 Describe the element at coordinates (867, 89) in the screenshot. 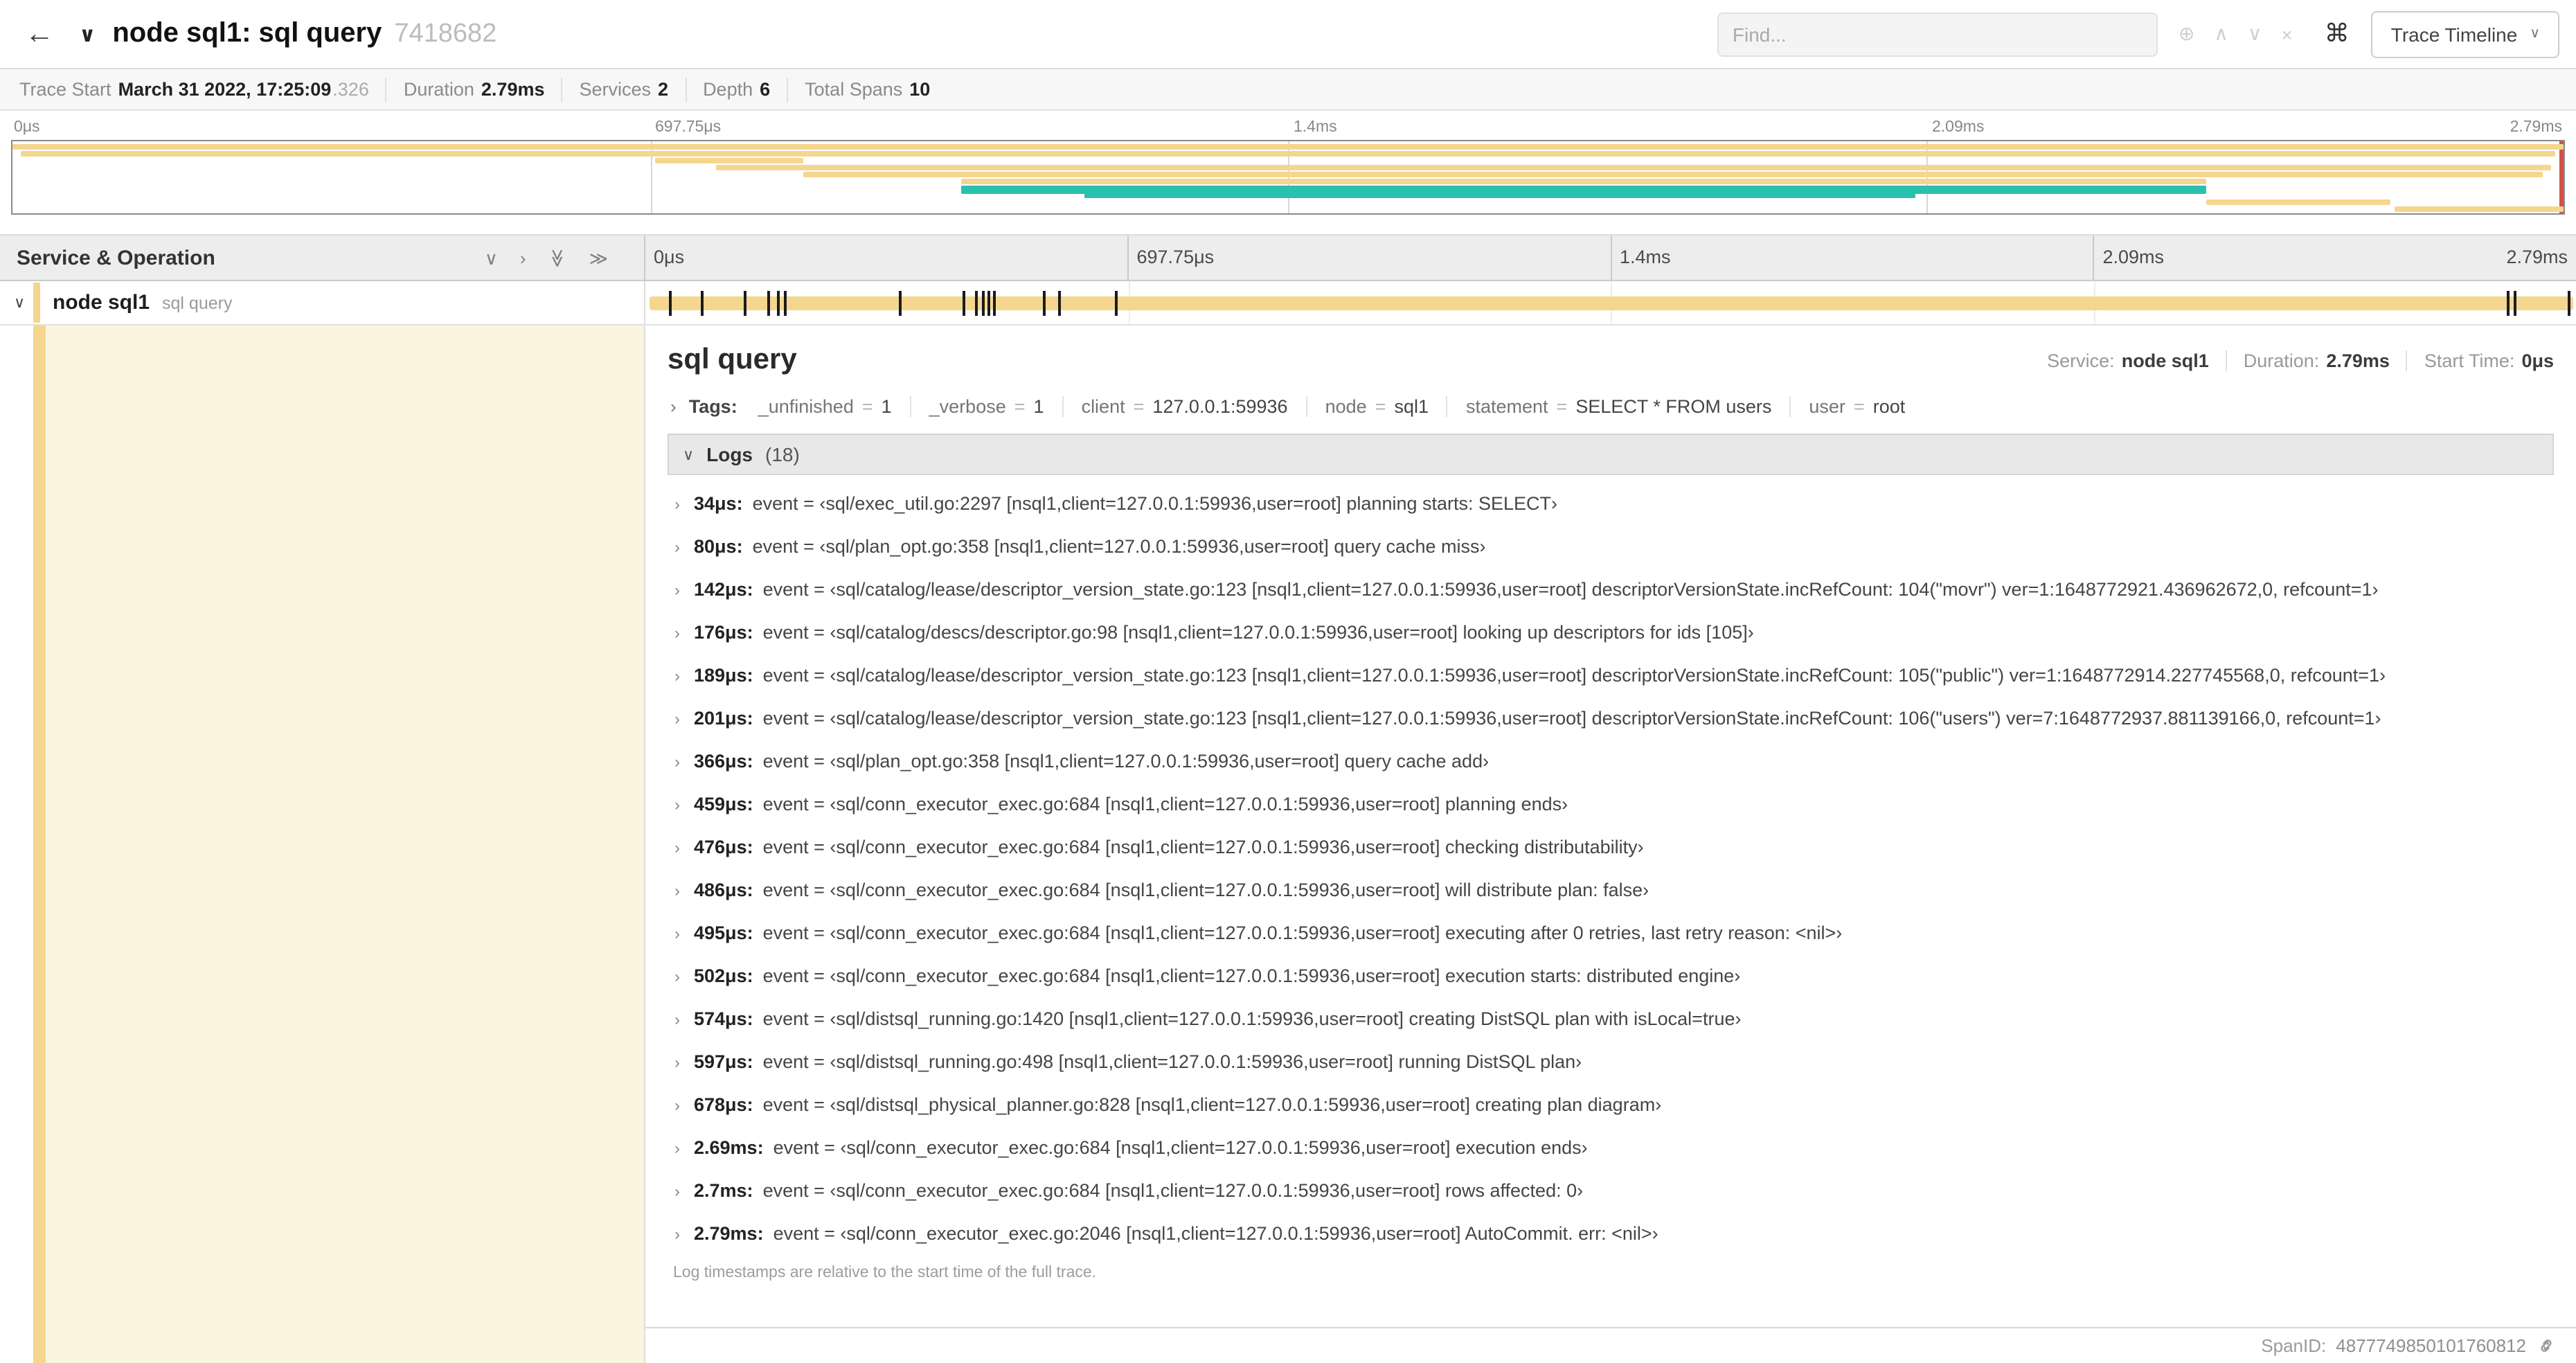

I see `summary-item: Total Spans 10` at that location.